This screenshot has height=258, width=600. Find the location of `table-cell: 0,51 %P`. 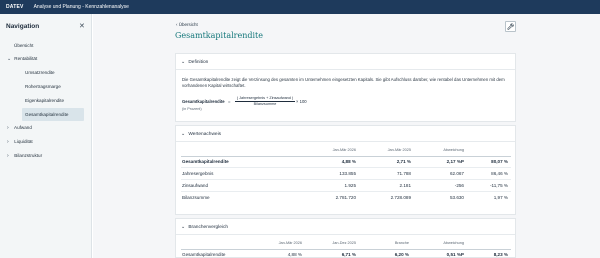

table-cell: 0,51 %P is located at coordinates (455, 254).